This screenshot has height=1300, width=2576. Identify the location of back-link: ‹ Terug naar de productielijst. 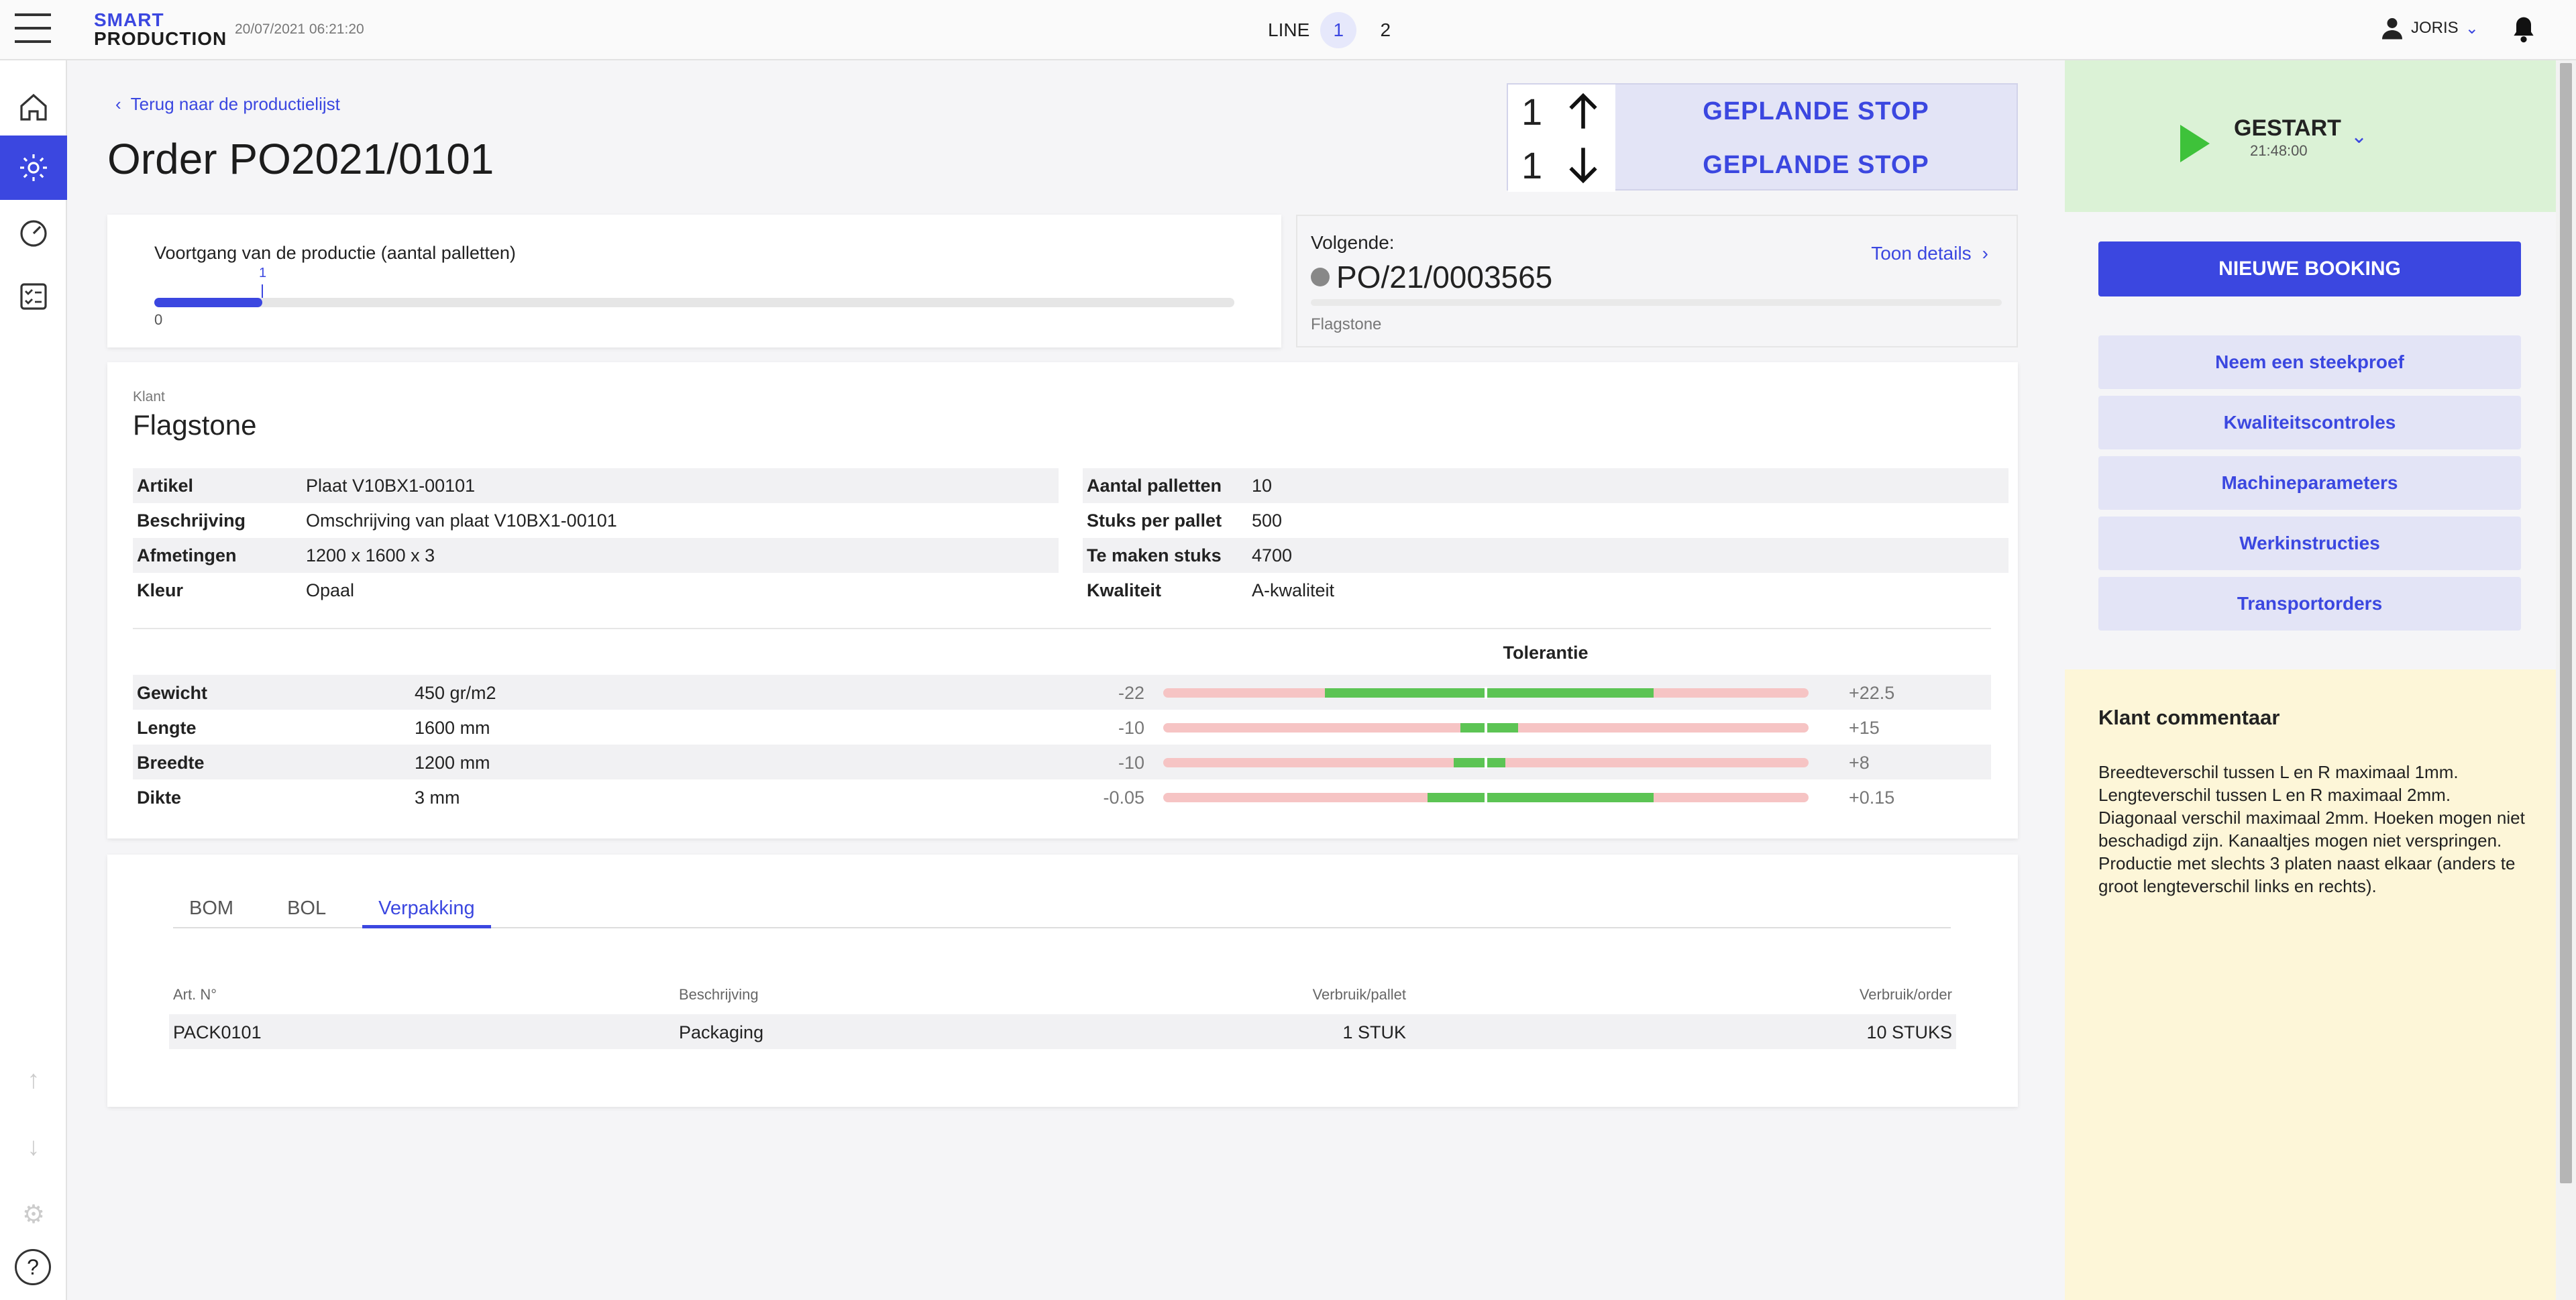
(227, 105).